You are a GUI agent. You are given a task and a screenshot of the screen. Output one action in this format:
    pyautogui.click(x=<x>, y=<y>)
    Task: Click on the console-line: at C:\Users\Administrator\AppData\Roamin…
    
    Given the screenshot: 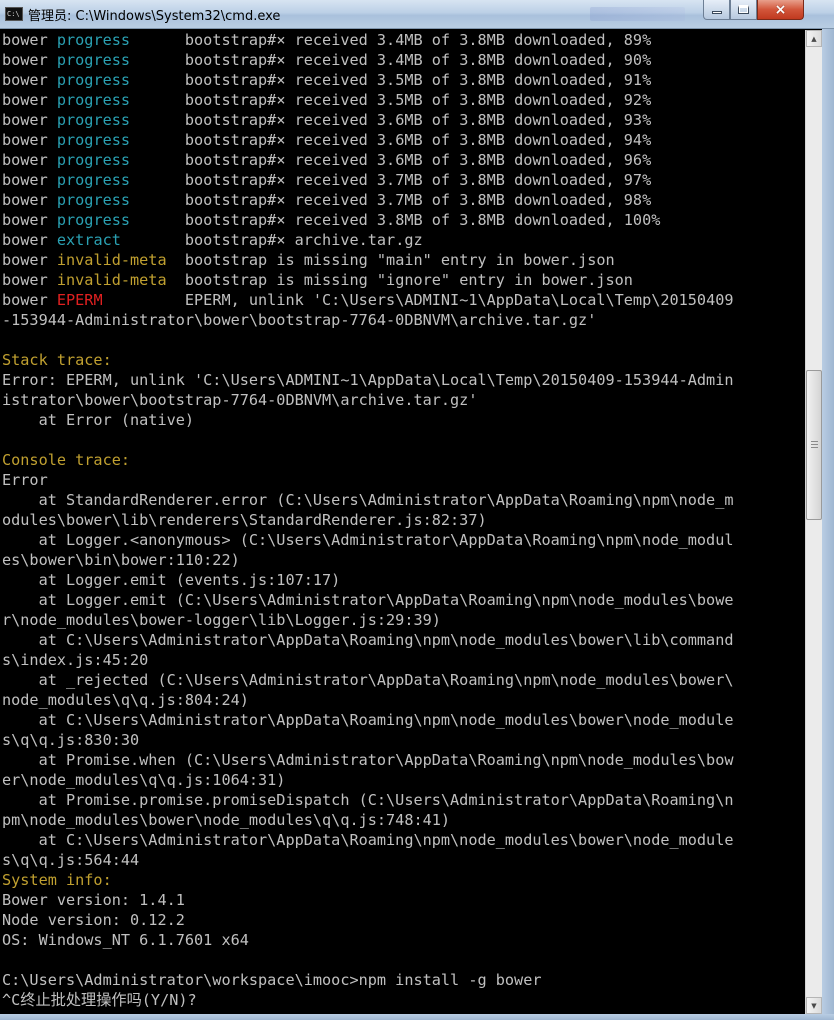 What is the action you would take?
    pyautogui.click(x=368, y=640)
    